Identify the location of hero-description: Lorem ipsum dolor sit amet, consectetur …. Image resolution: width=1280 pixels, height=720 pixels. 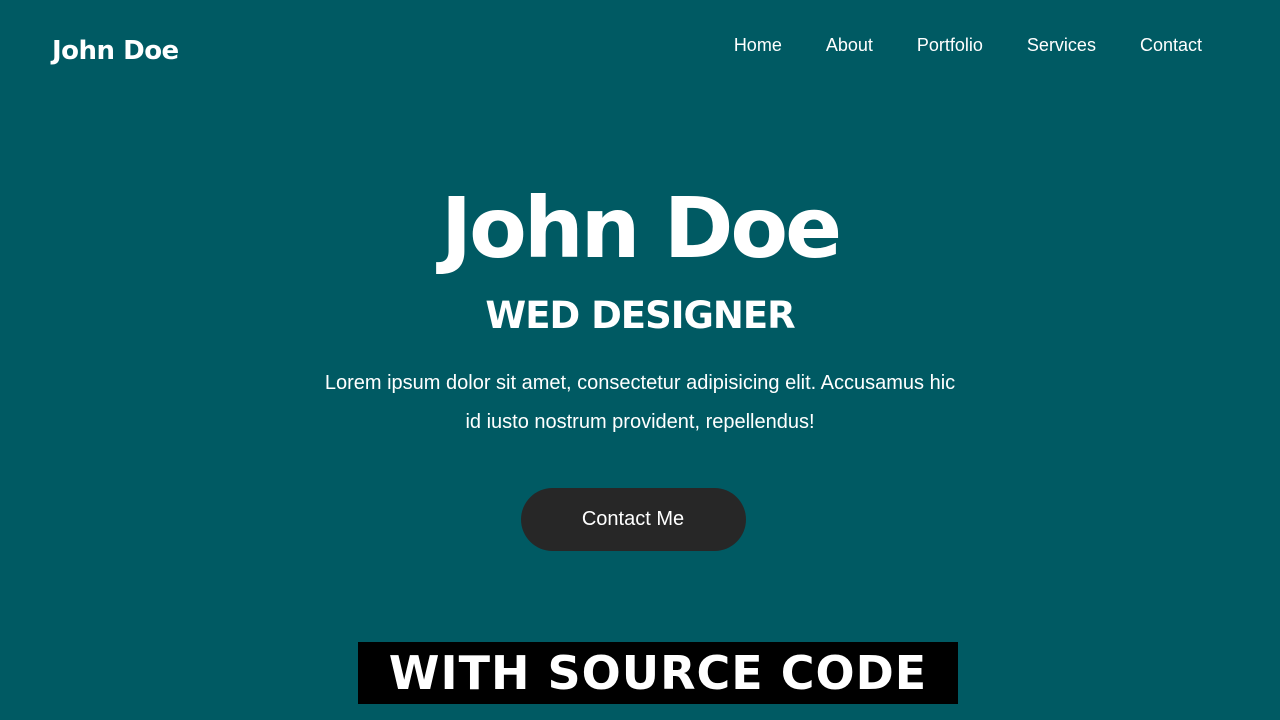
(640, 402).